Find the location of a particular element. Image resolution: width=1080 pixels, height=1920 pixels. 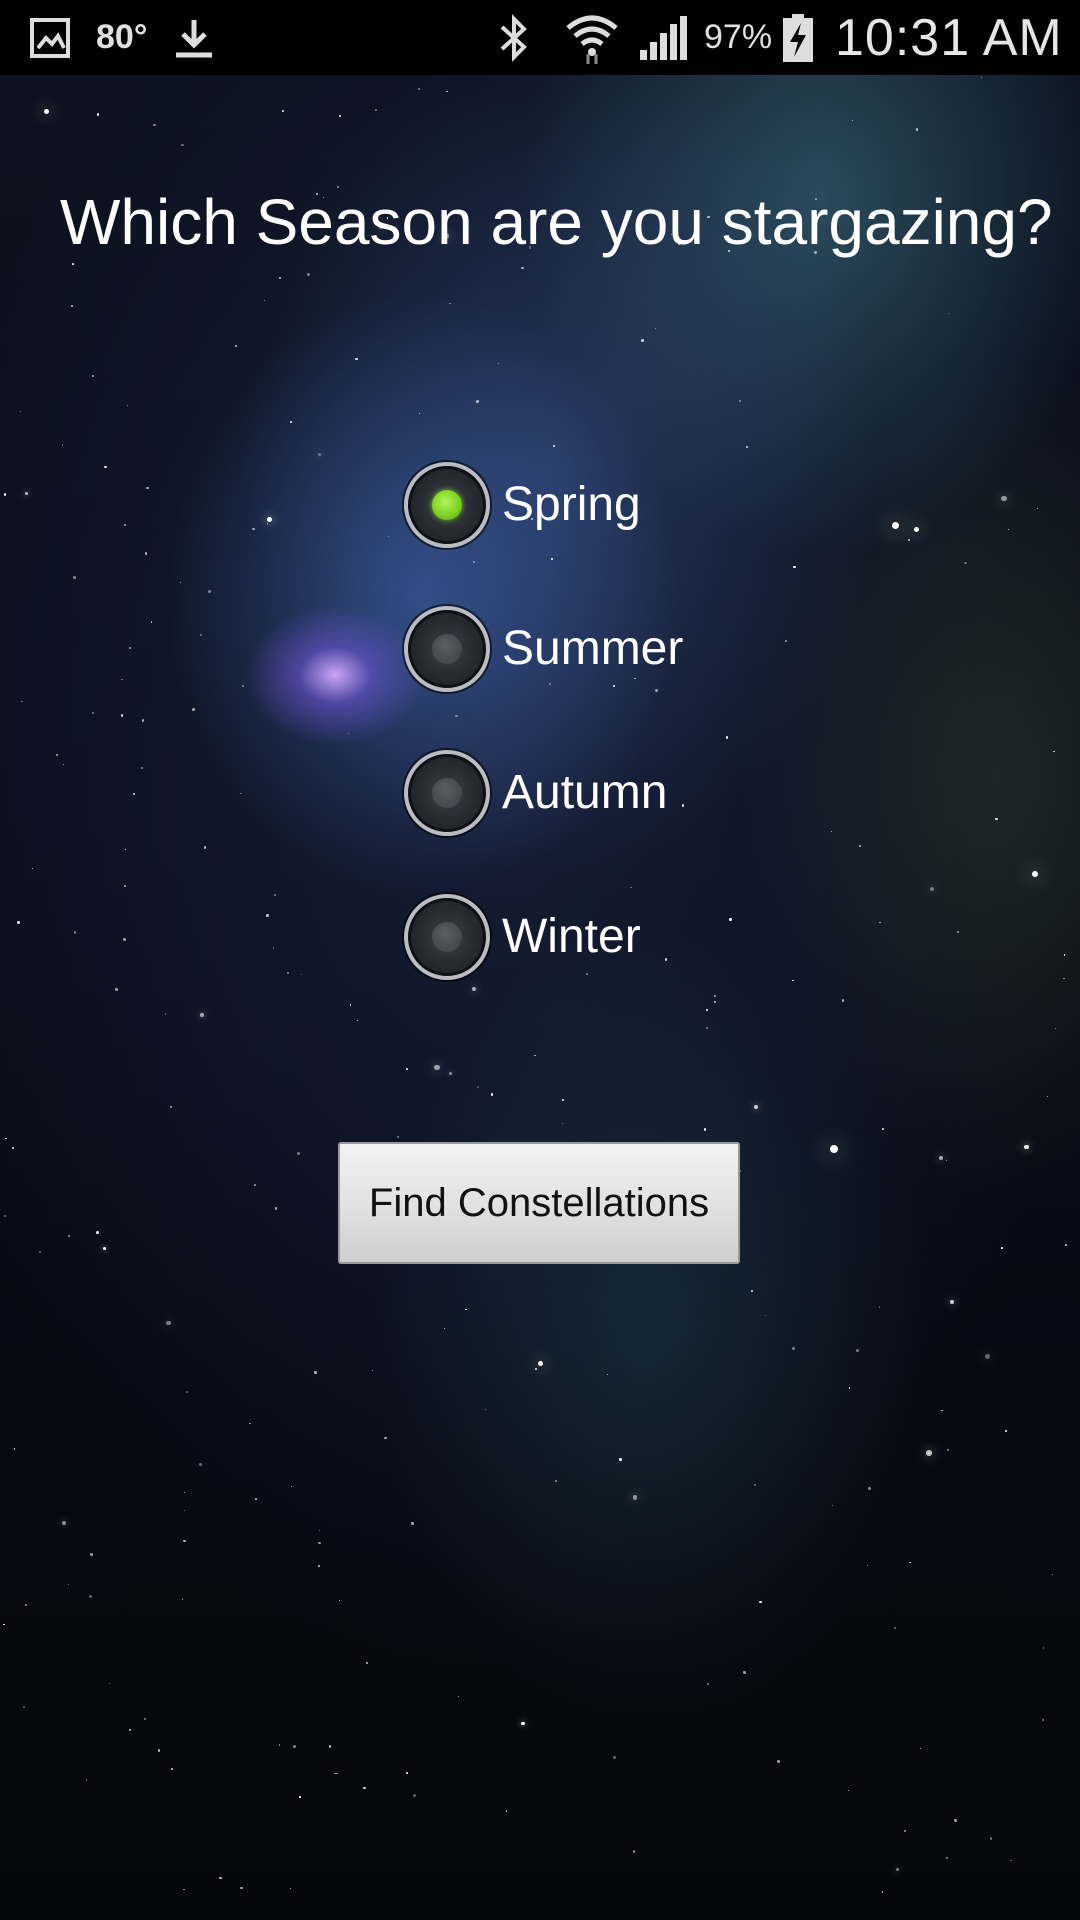

radio-indicator is located at coordinates (447, 937).